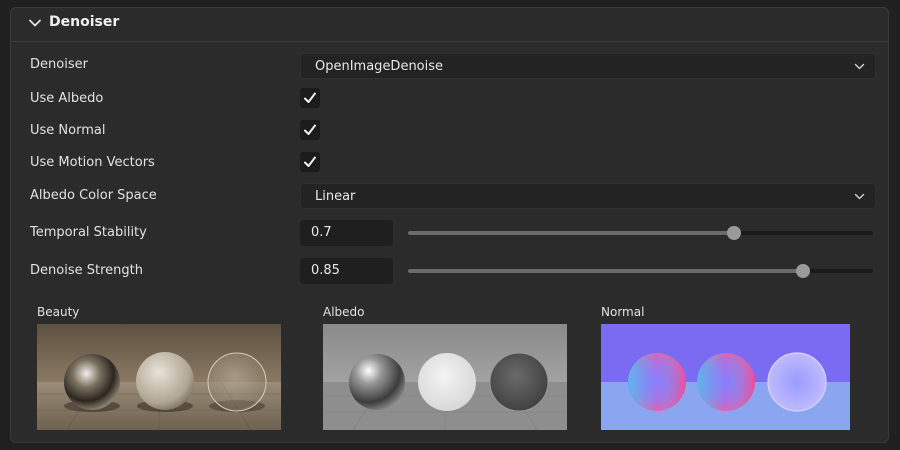  I want to click on albedo-color-space-value: Linear, so click(335, 196).